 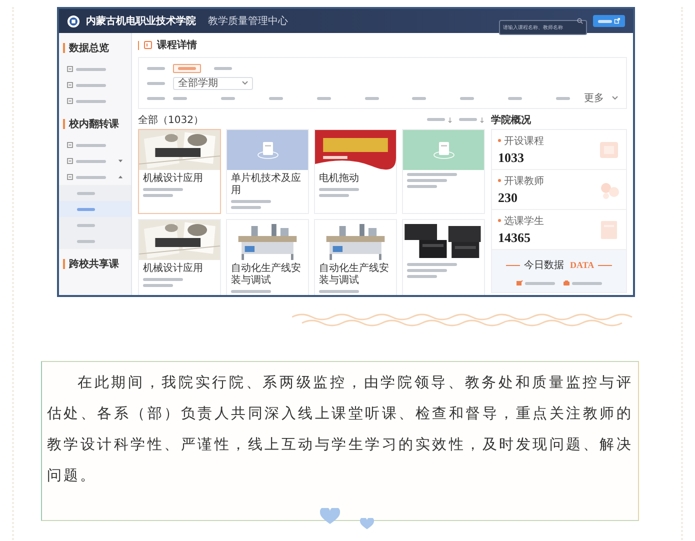 What do you see at coordinates (559, 265) in the screenshot?
I see `today-title: 今日数据 DATA` at bounding box center [559, 265].